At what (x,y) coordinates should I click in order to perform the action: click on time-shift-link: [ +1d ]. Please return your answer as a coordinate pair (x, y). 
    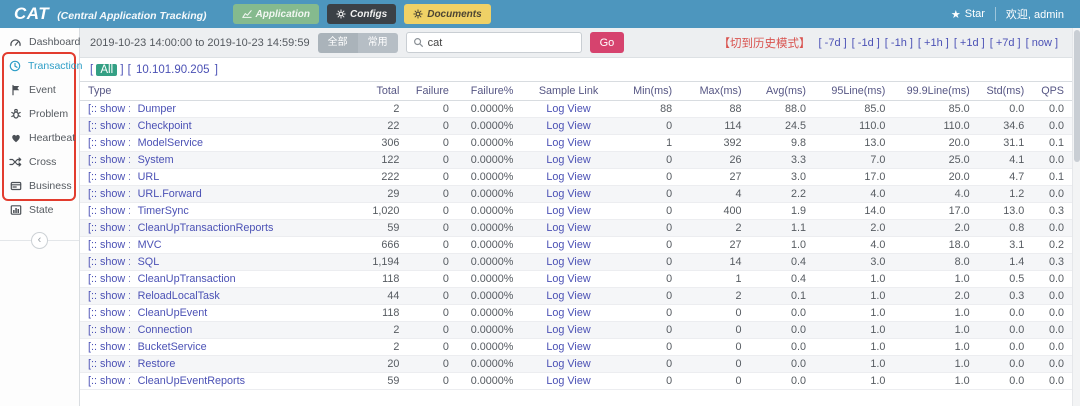
    Looking at the image, I should click on (969, 43).